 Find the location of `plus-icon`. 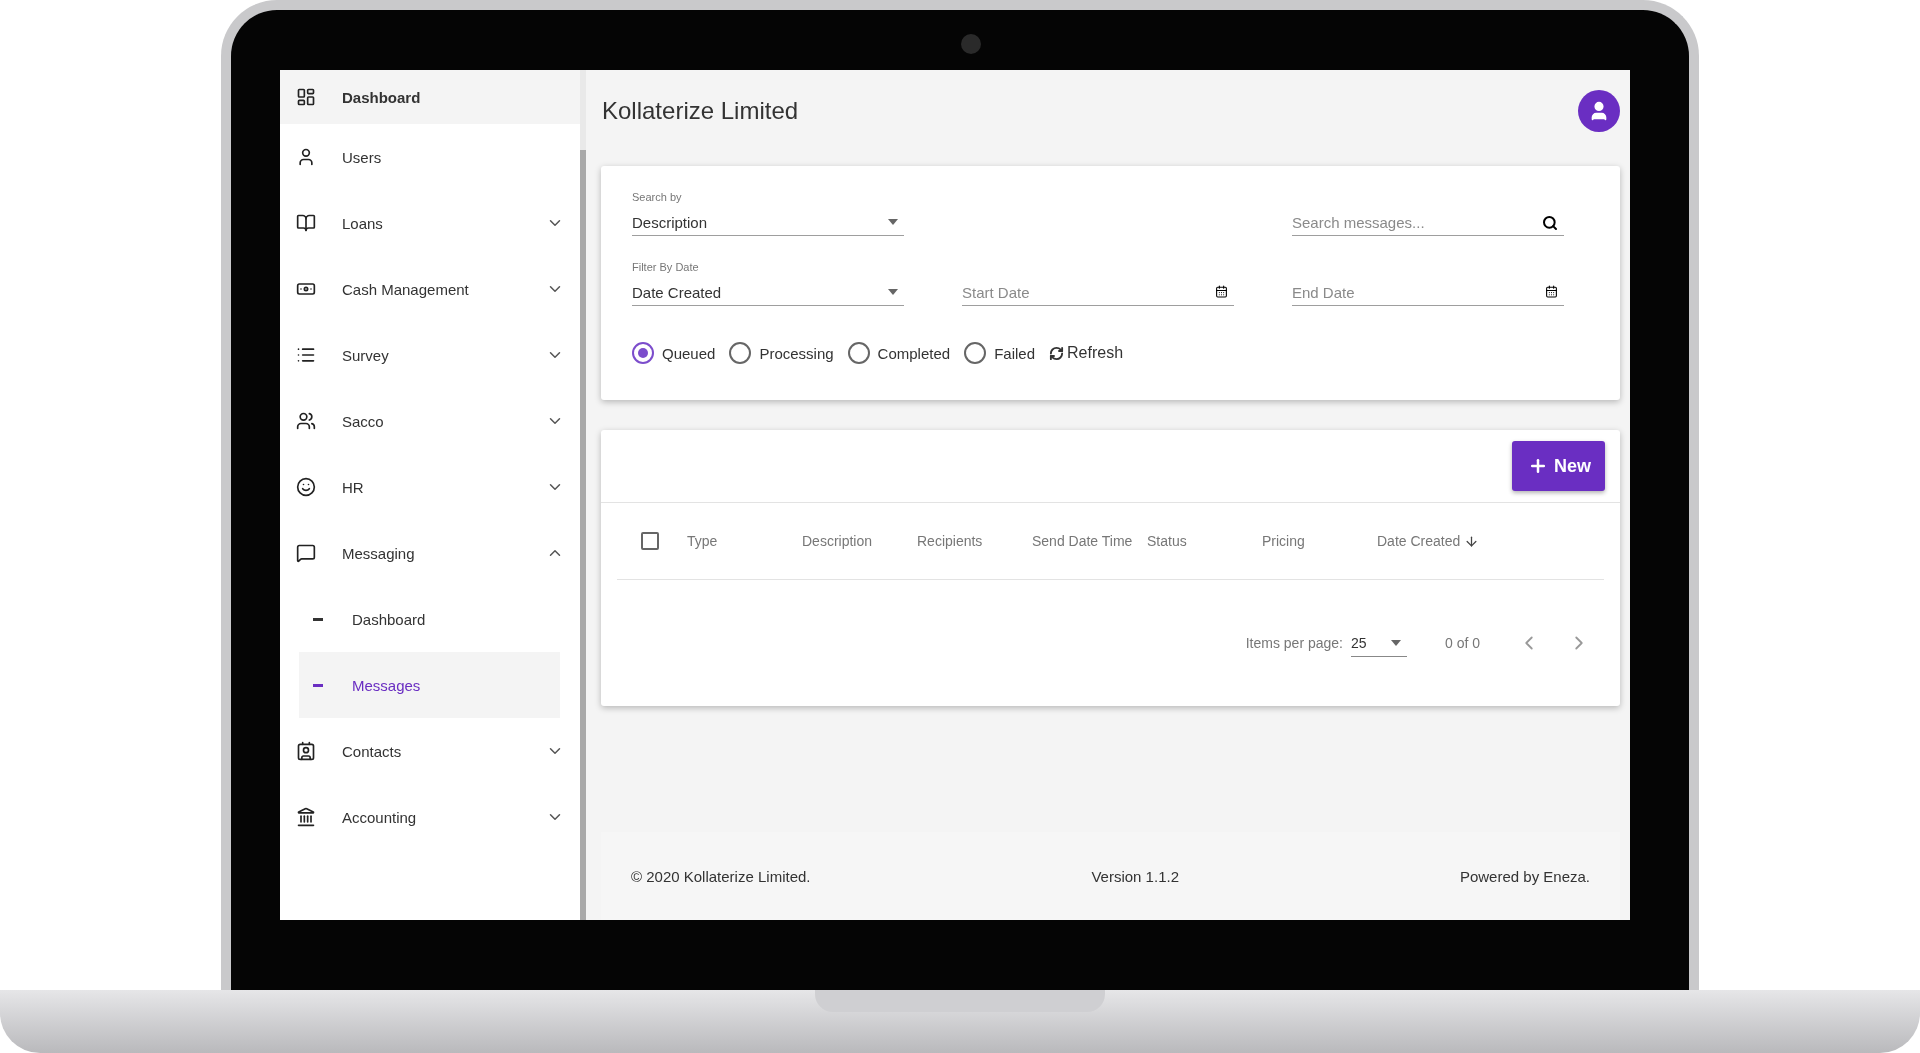

plus-icon is located at coordinates (1538, 466).